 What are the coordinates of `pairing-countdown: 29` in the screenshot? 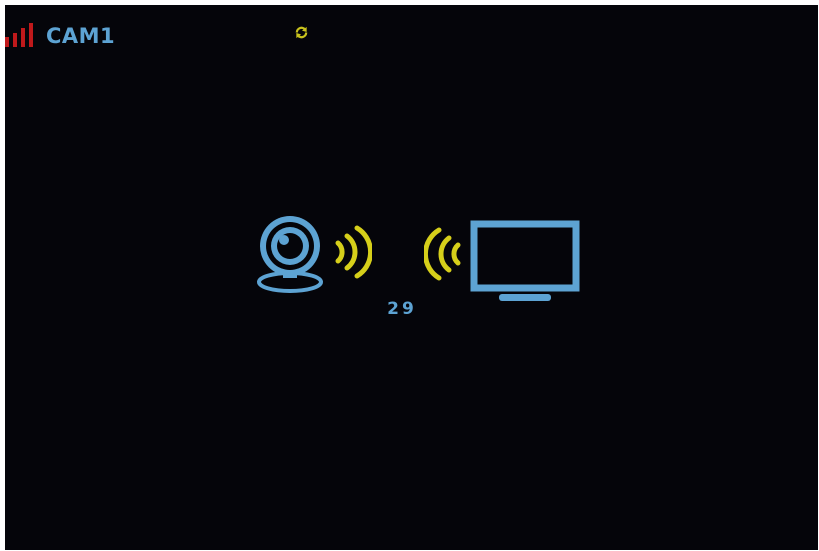 It's located at (402, 309).